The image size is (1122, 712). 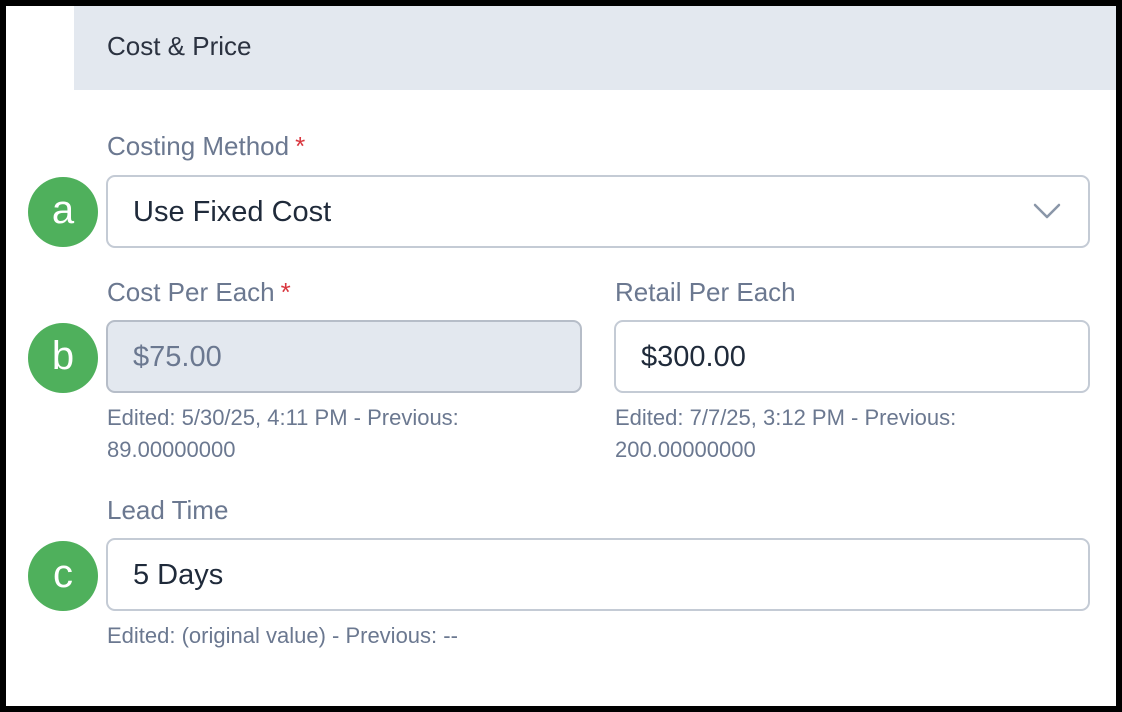 I want to click on costing-method-label: Costing Method *, so click(x=206, y=146).